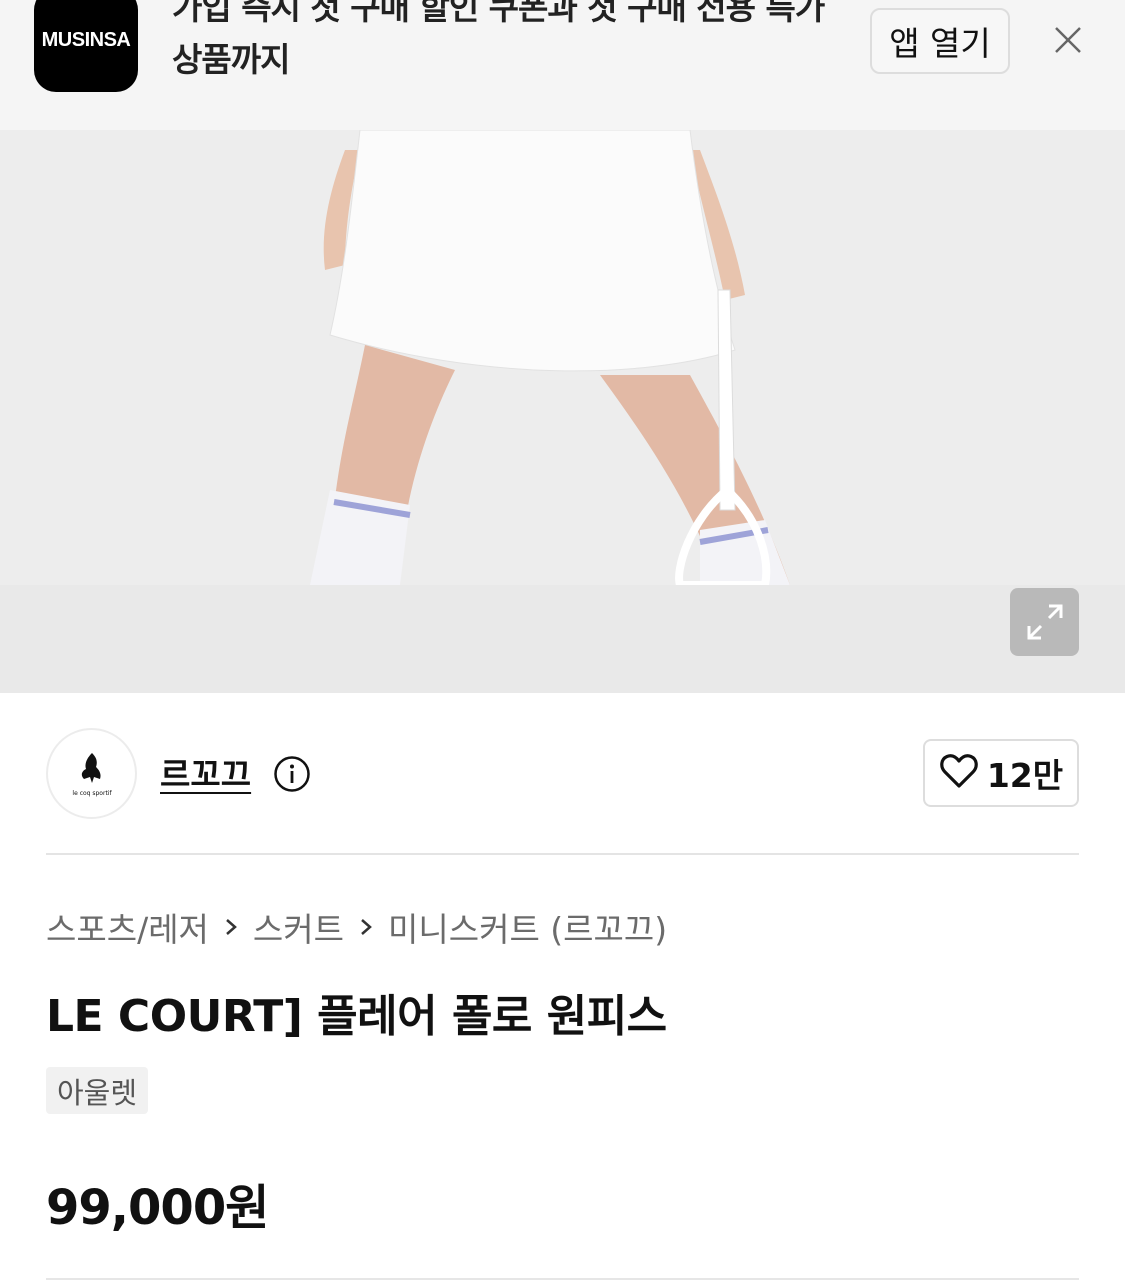 This screenshot has width=1125, height=1284. What do you see at coordinates (127, 927) in the screenshot?
I see `breadcrumb-item-sports: 스포츠/레저` at bounding box center [127, 927].